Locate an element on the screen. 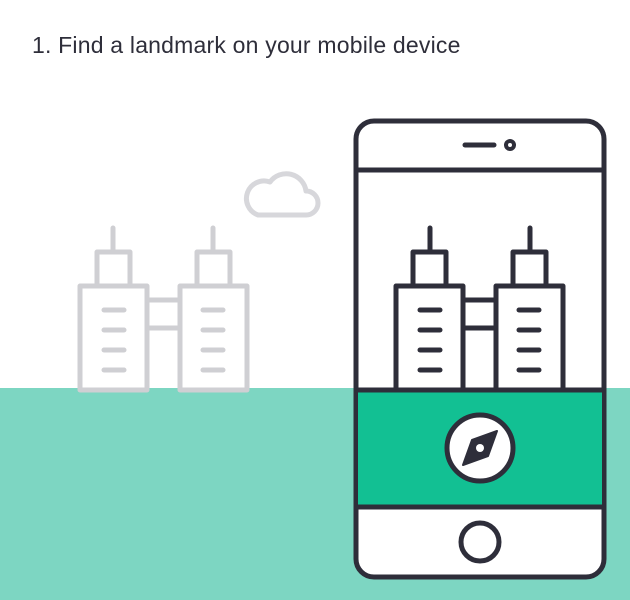 The image size is (630, 600). compass-icon is located at coordinates (480, 448).